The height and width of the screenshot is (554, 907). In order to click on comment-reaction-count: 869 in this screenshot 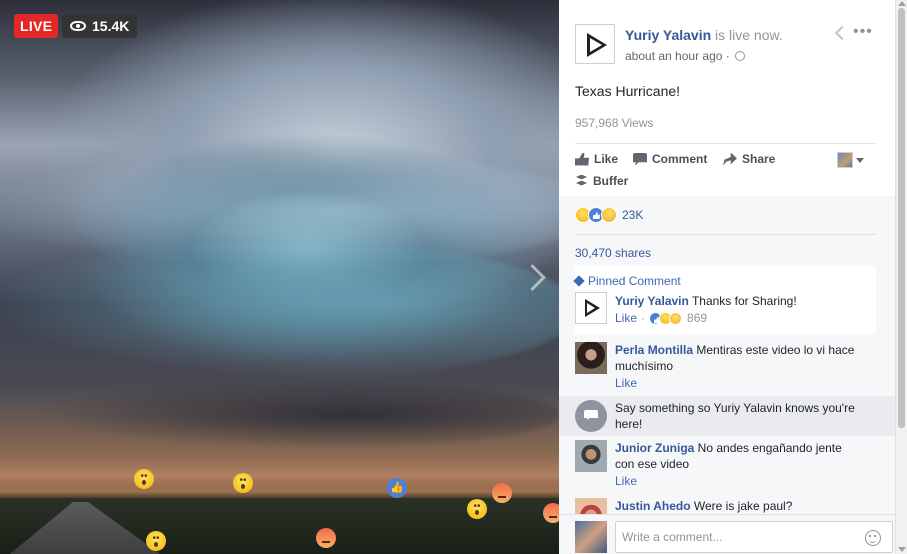, I will do `click(697, 318)`.